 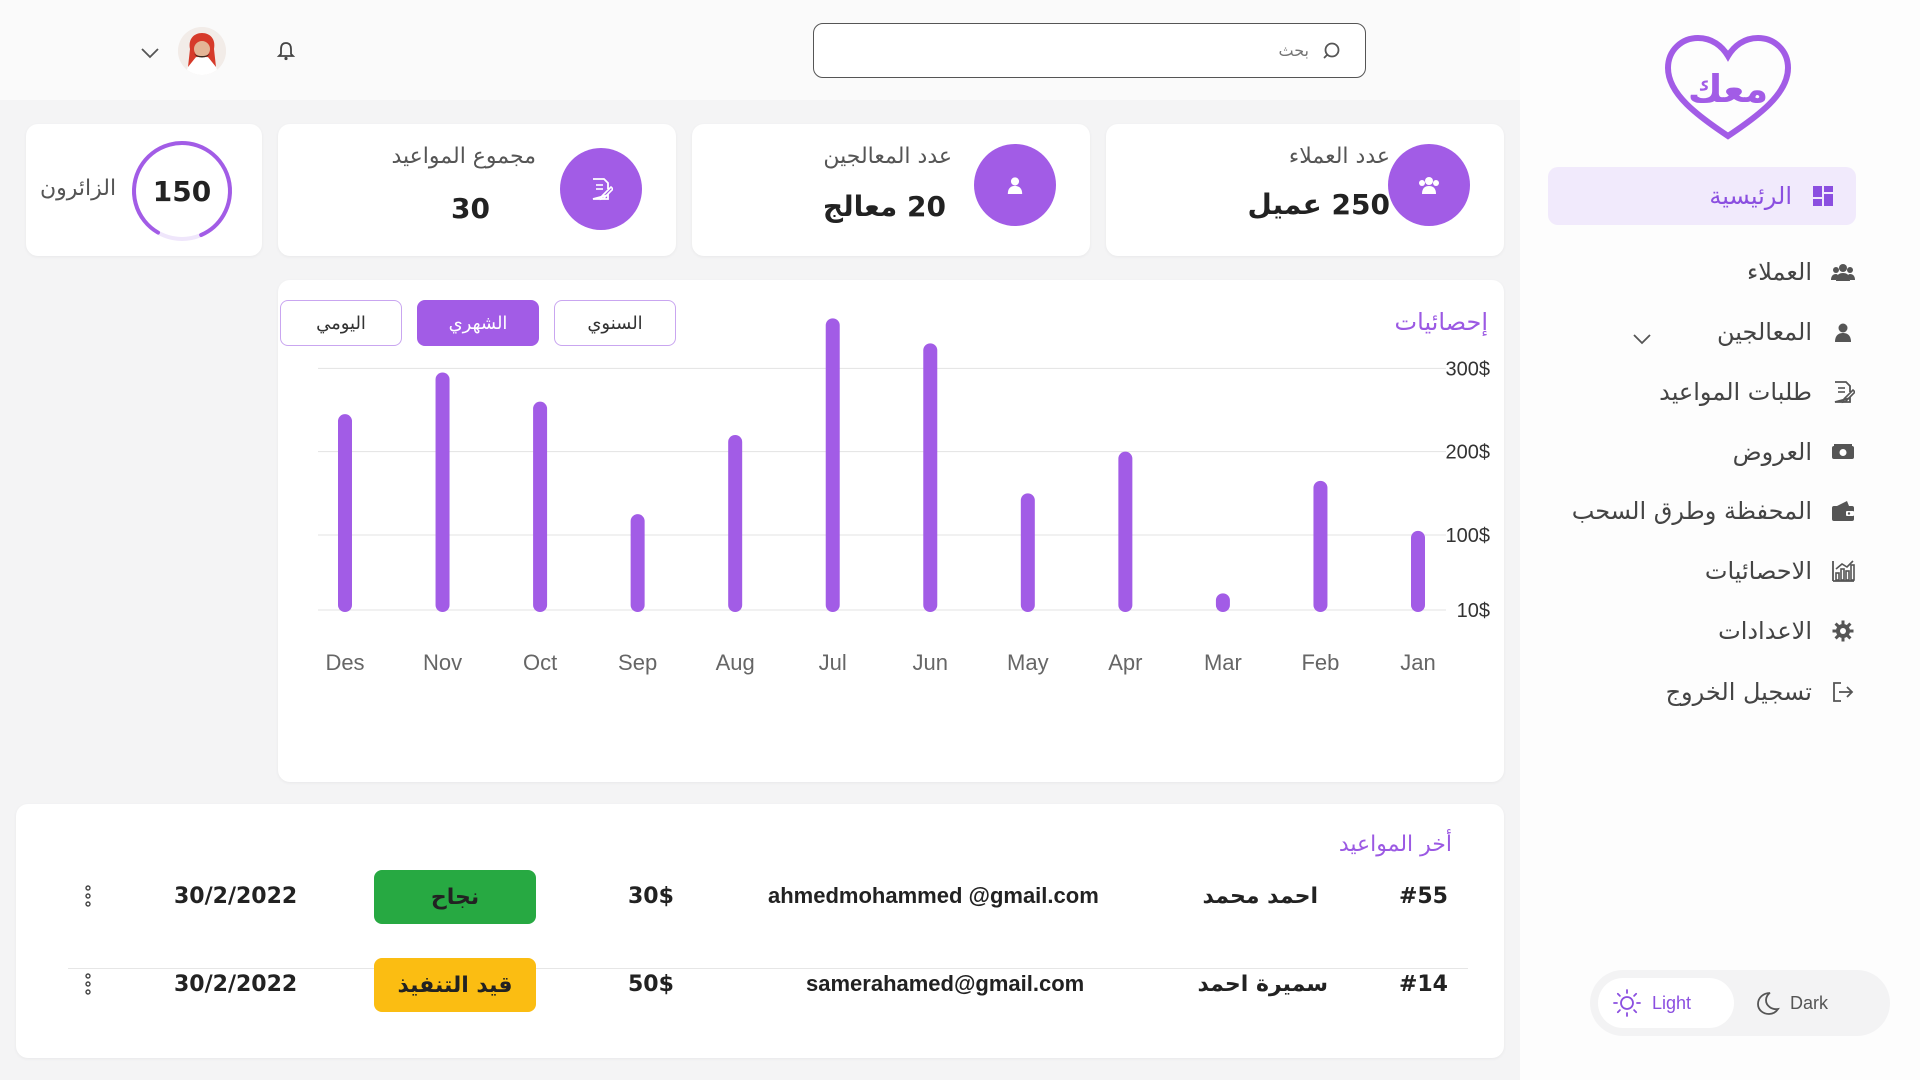 What do you see at coordinates (1809, 1002) in the screenshot?
I see `dark-theme-label: Dark` at bounding box center [1809, 1002].